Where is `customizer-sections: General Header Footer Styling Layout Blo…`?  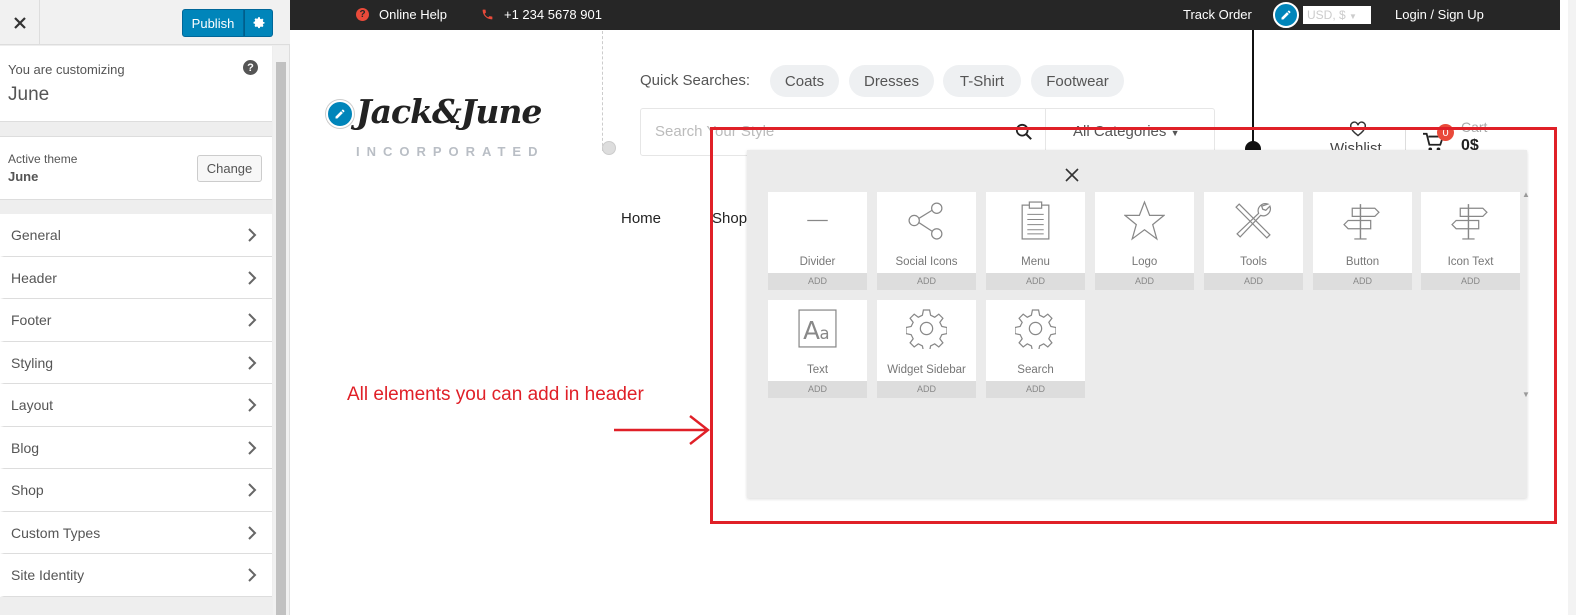 customizer-sections: General Header Footer Styling Layout Blo… is located at coordinates (136, 405).